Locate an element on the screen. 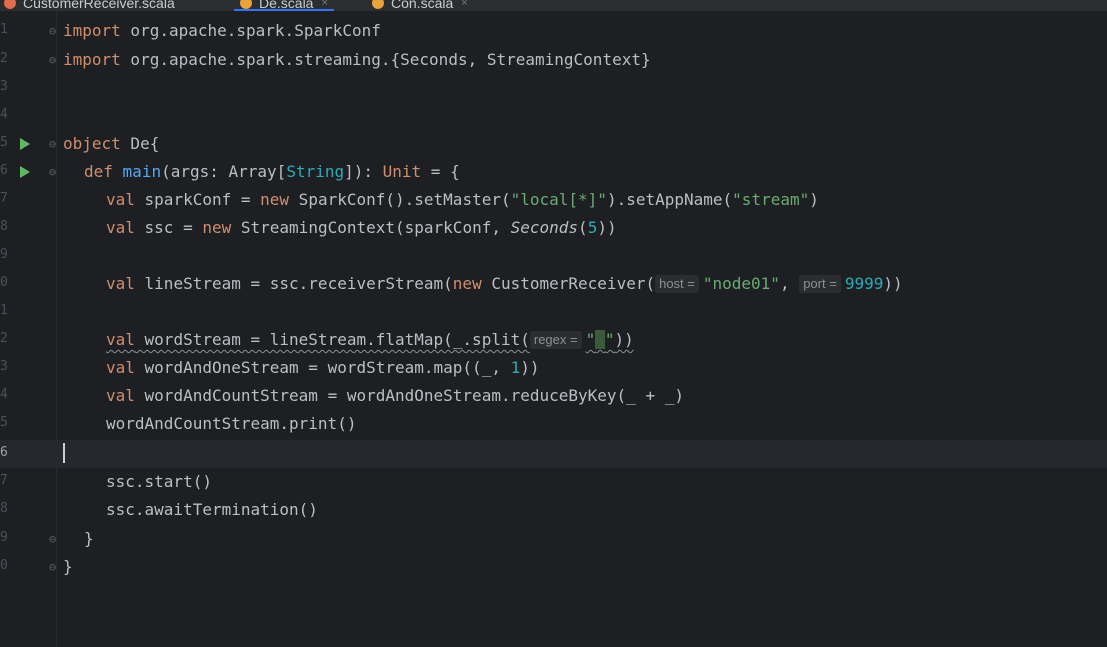 This screenshot has height=647, width=1107. code-line: 1 ⊖ import org.apache.spark.SparkConf is located at coordinates (553, 31).